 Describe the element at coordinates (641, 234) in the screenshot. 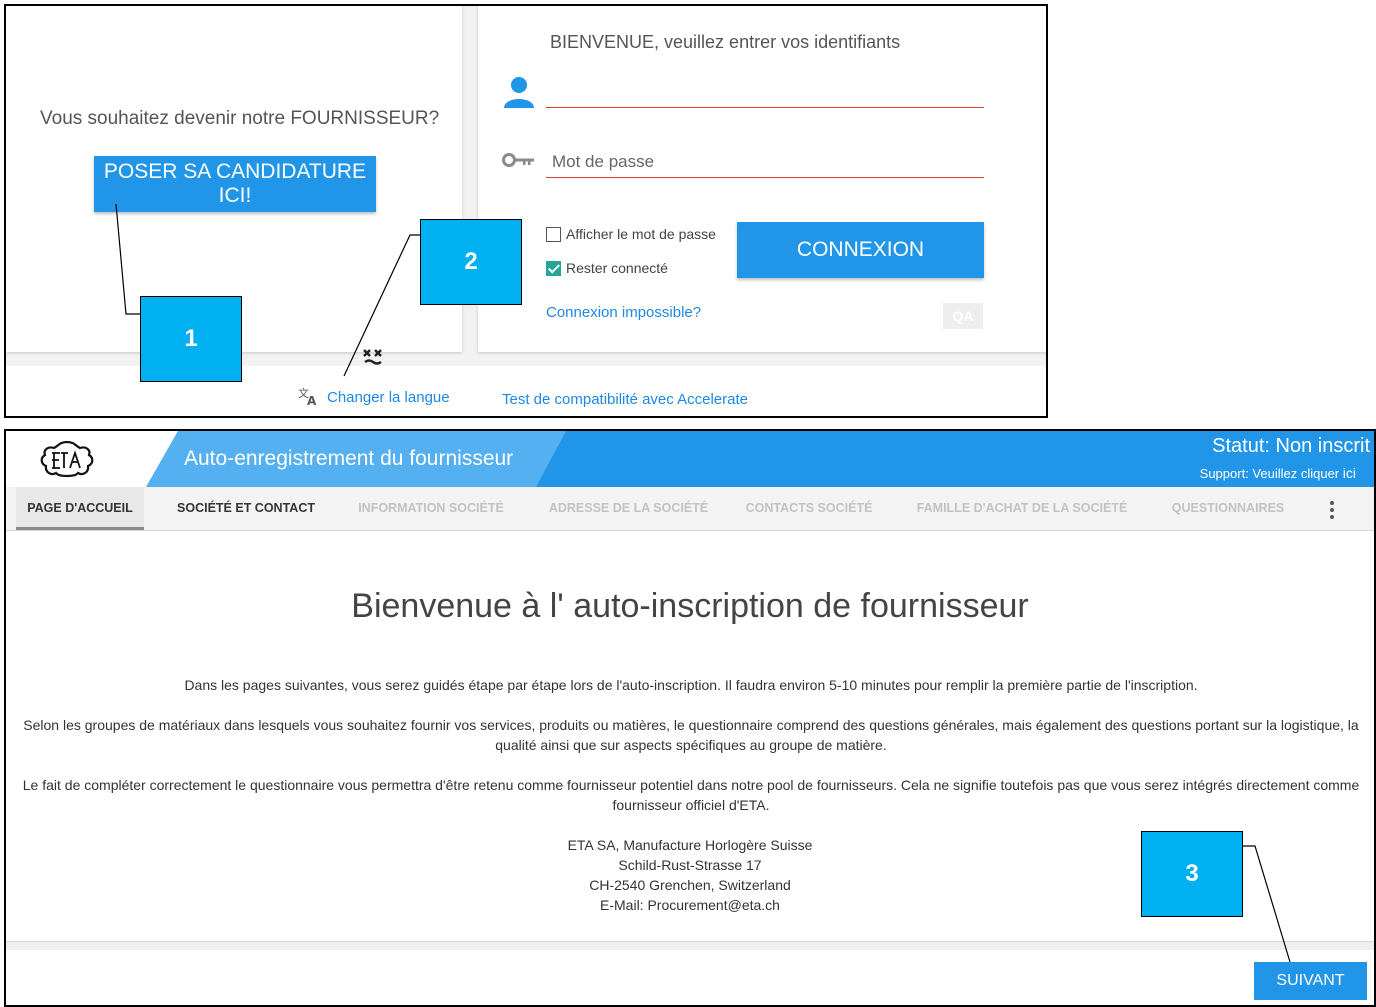

I see `show-password-label: Afficher le mot de passe` at that location.